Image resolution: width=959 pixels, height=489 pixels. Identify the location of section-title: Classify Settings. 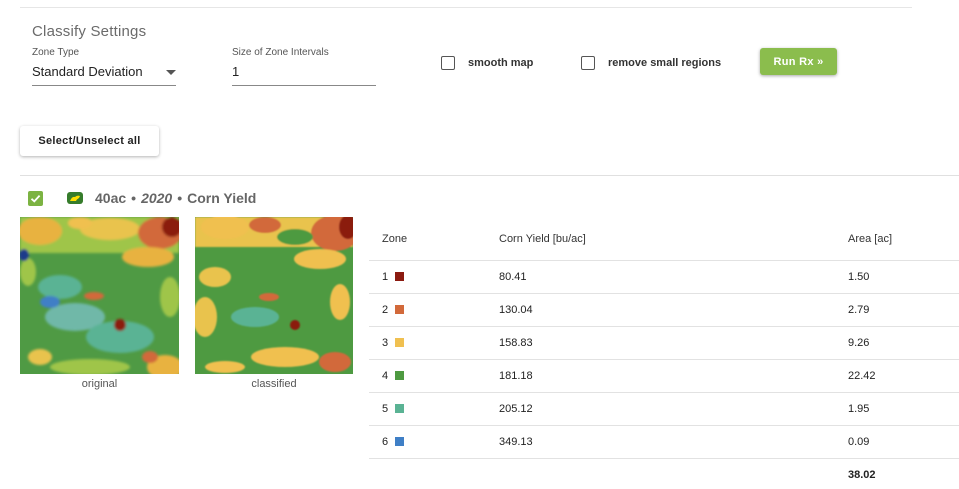
(89, 31).